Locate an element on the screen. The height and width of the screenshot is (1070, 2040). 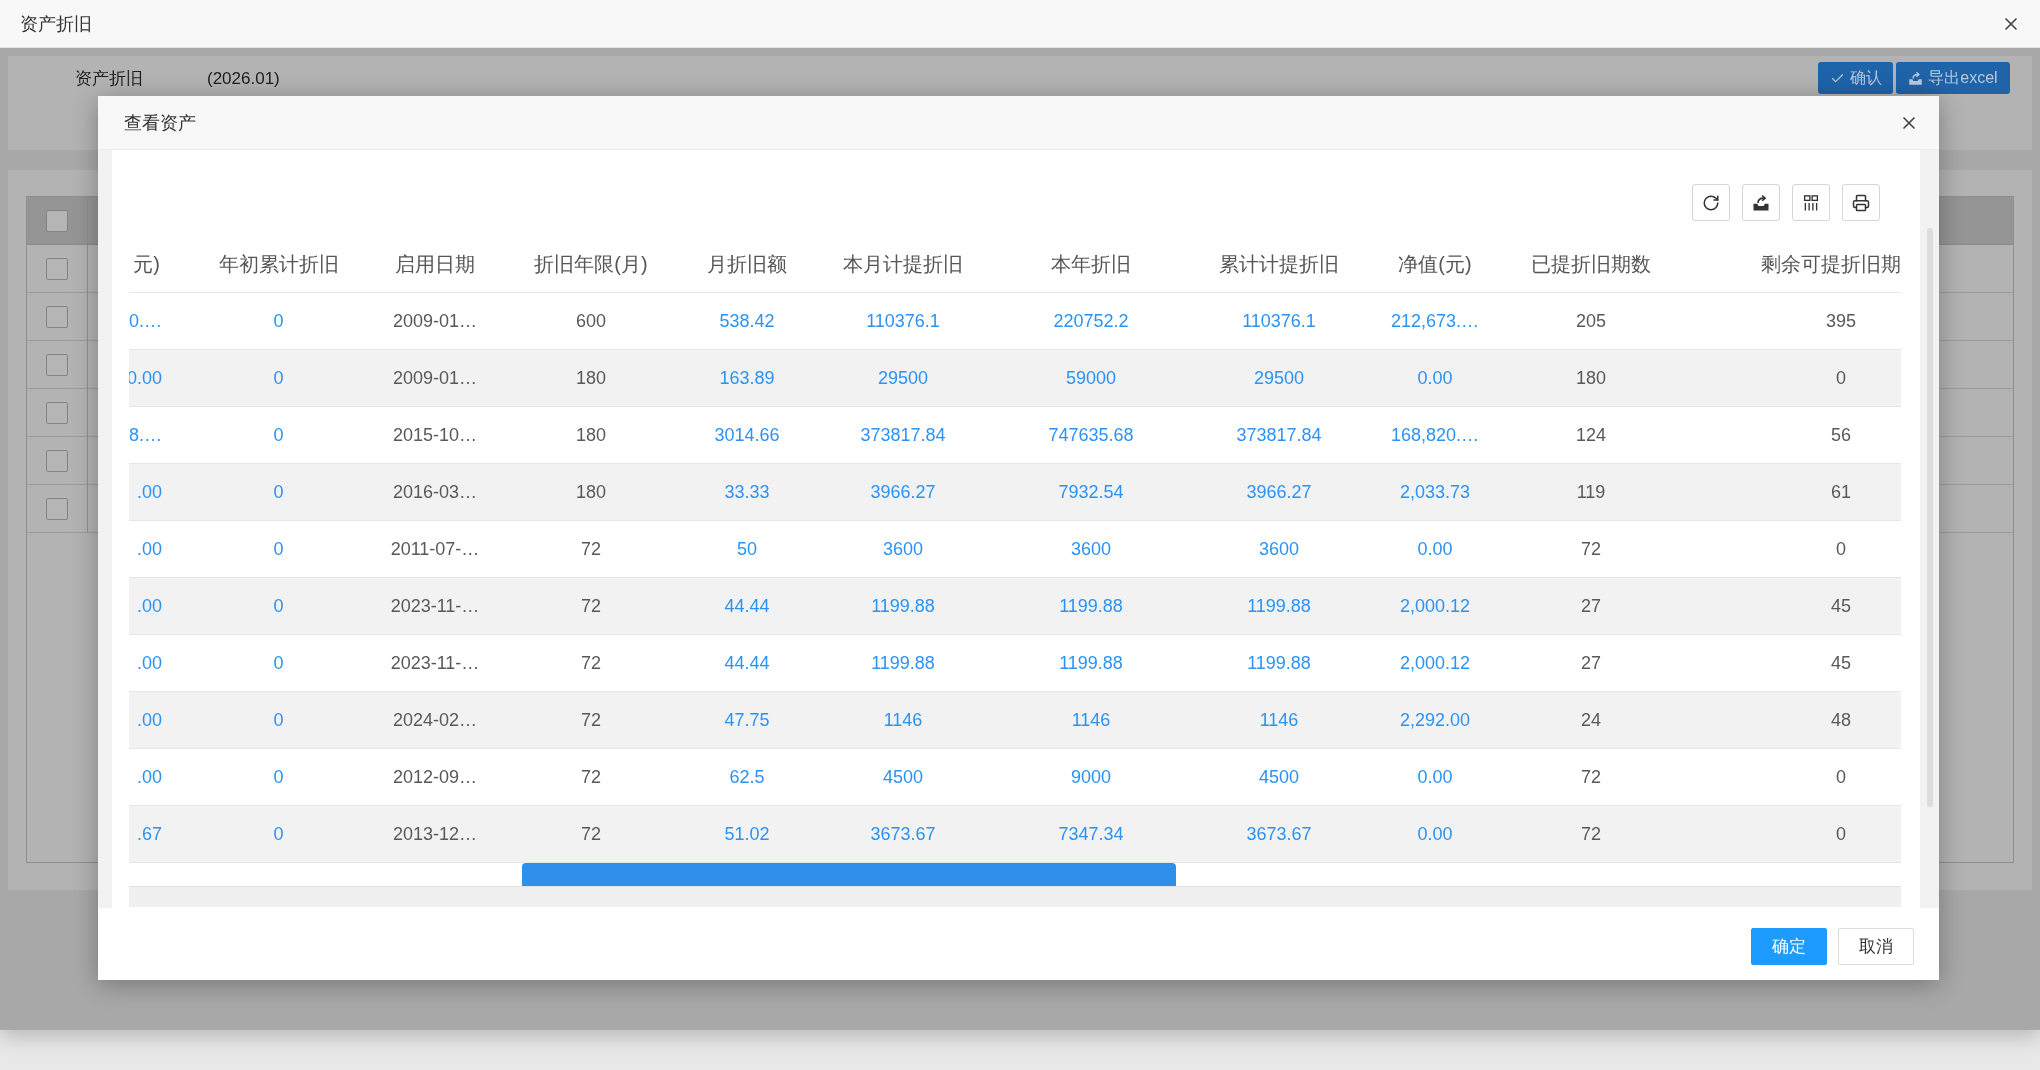
table-cell-text: 600 is located at coordinates (590, 321).